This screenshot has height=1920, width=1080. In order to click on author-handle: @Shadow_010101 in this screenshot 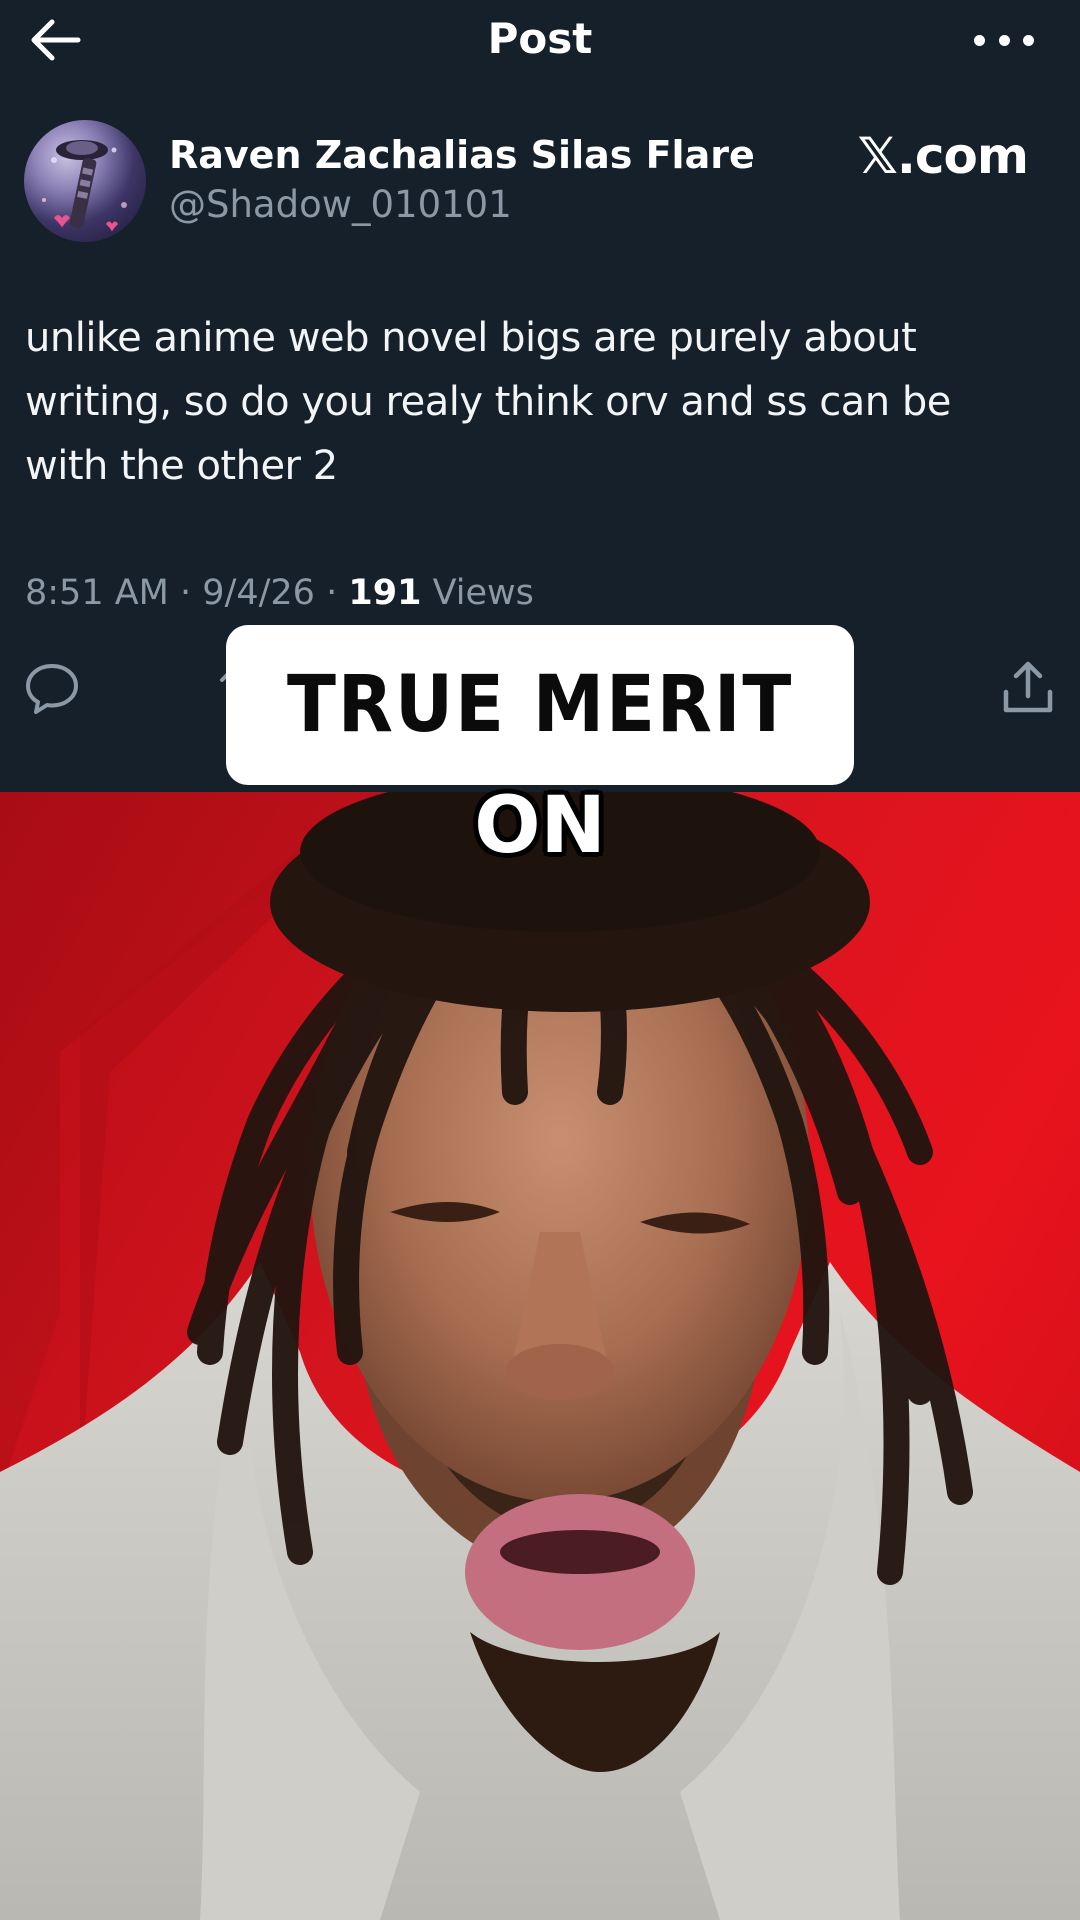, I will do `click(340, 205)`.